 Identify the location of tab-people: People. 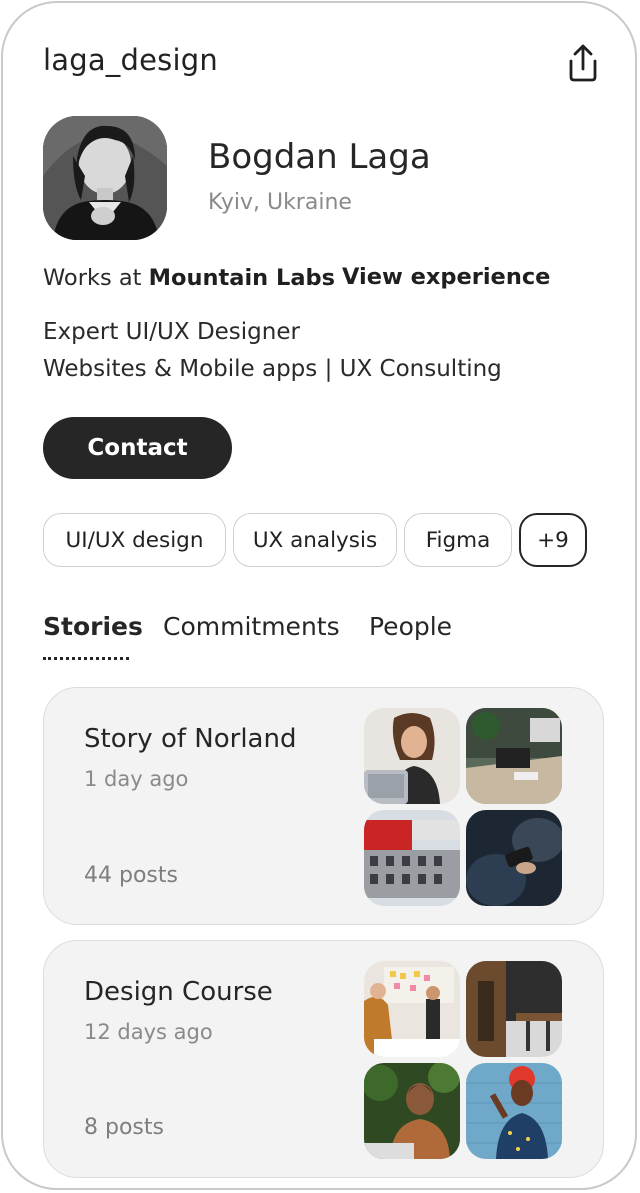
(410, 626).